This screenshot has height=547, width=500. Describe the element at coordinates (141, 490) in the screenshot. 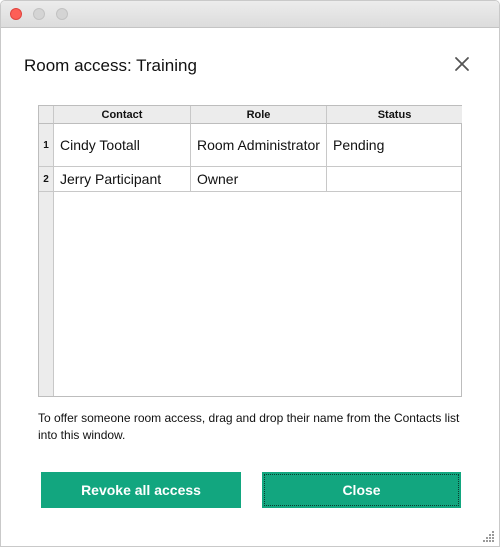

I see `revoke-all-access-button: Revoke all access` at that location.